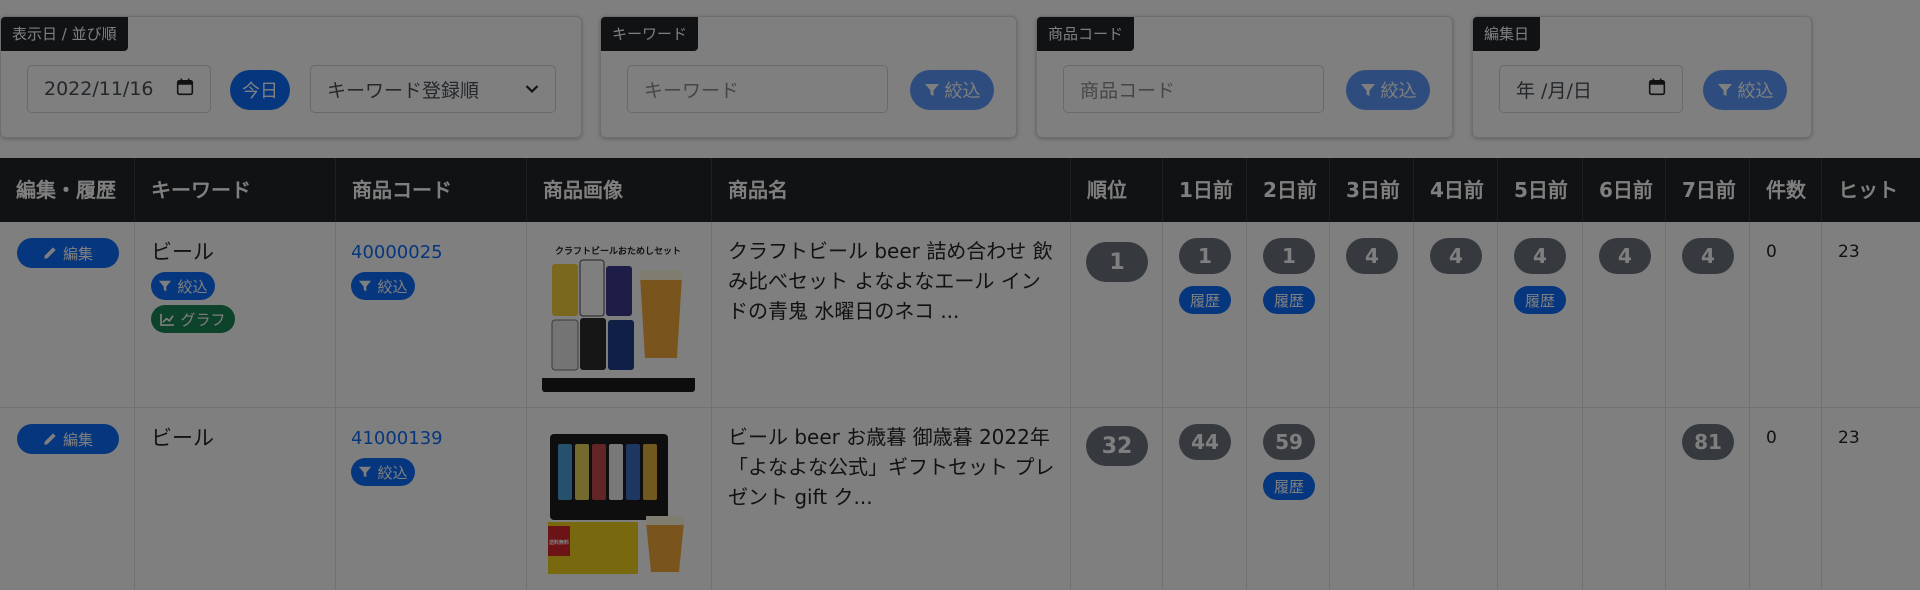 The height and width of the screenshot is (590, 1920). What do you see at coordinates (1128, 90) in the screenshot?
I see `product-code-placeholder: 商品コード` at bounding box center [1128, 90].